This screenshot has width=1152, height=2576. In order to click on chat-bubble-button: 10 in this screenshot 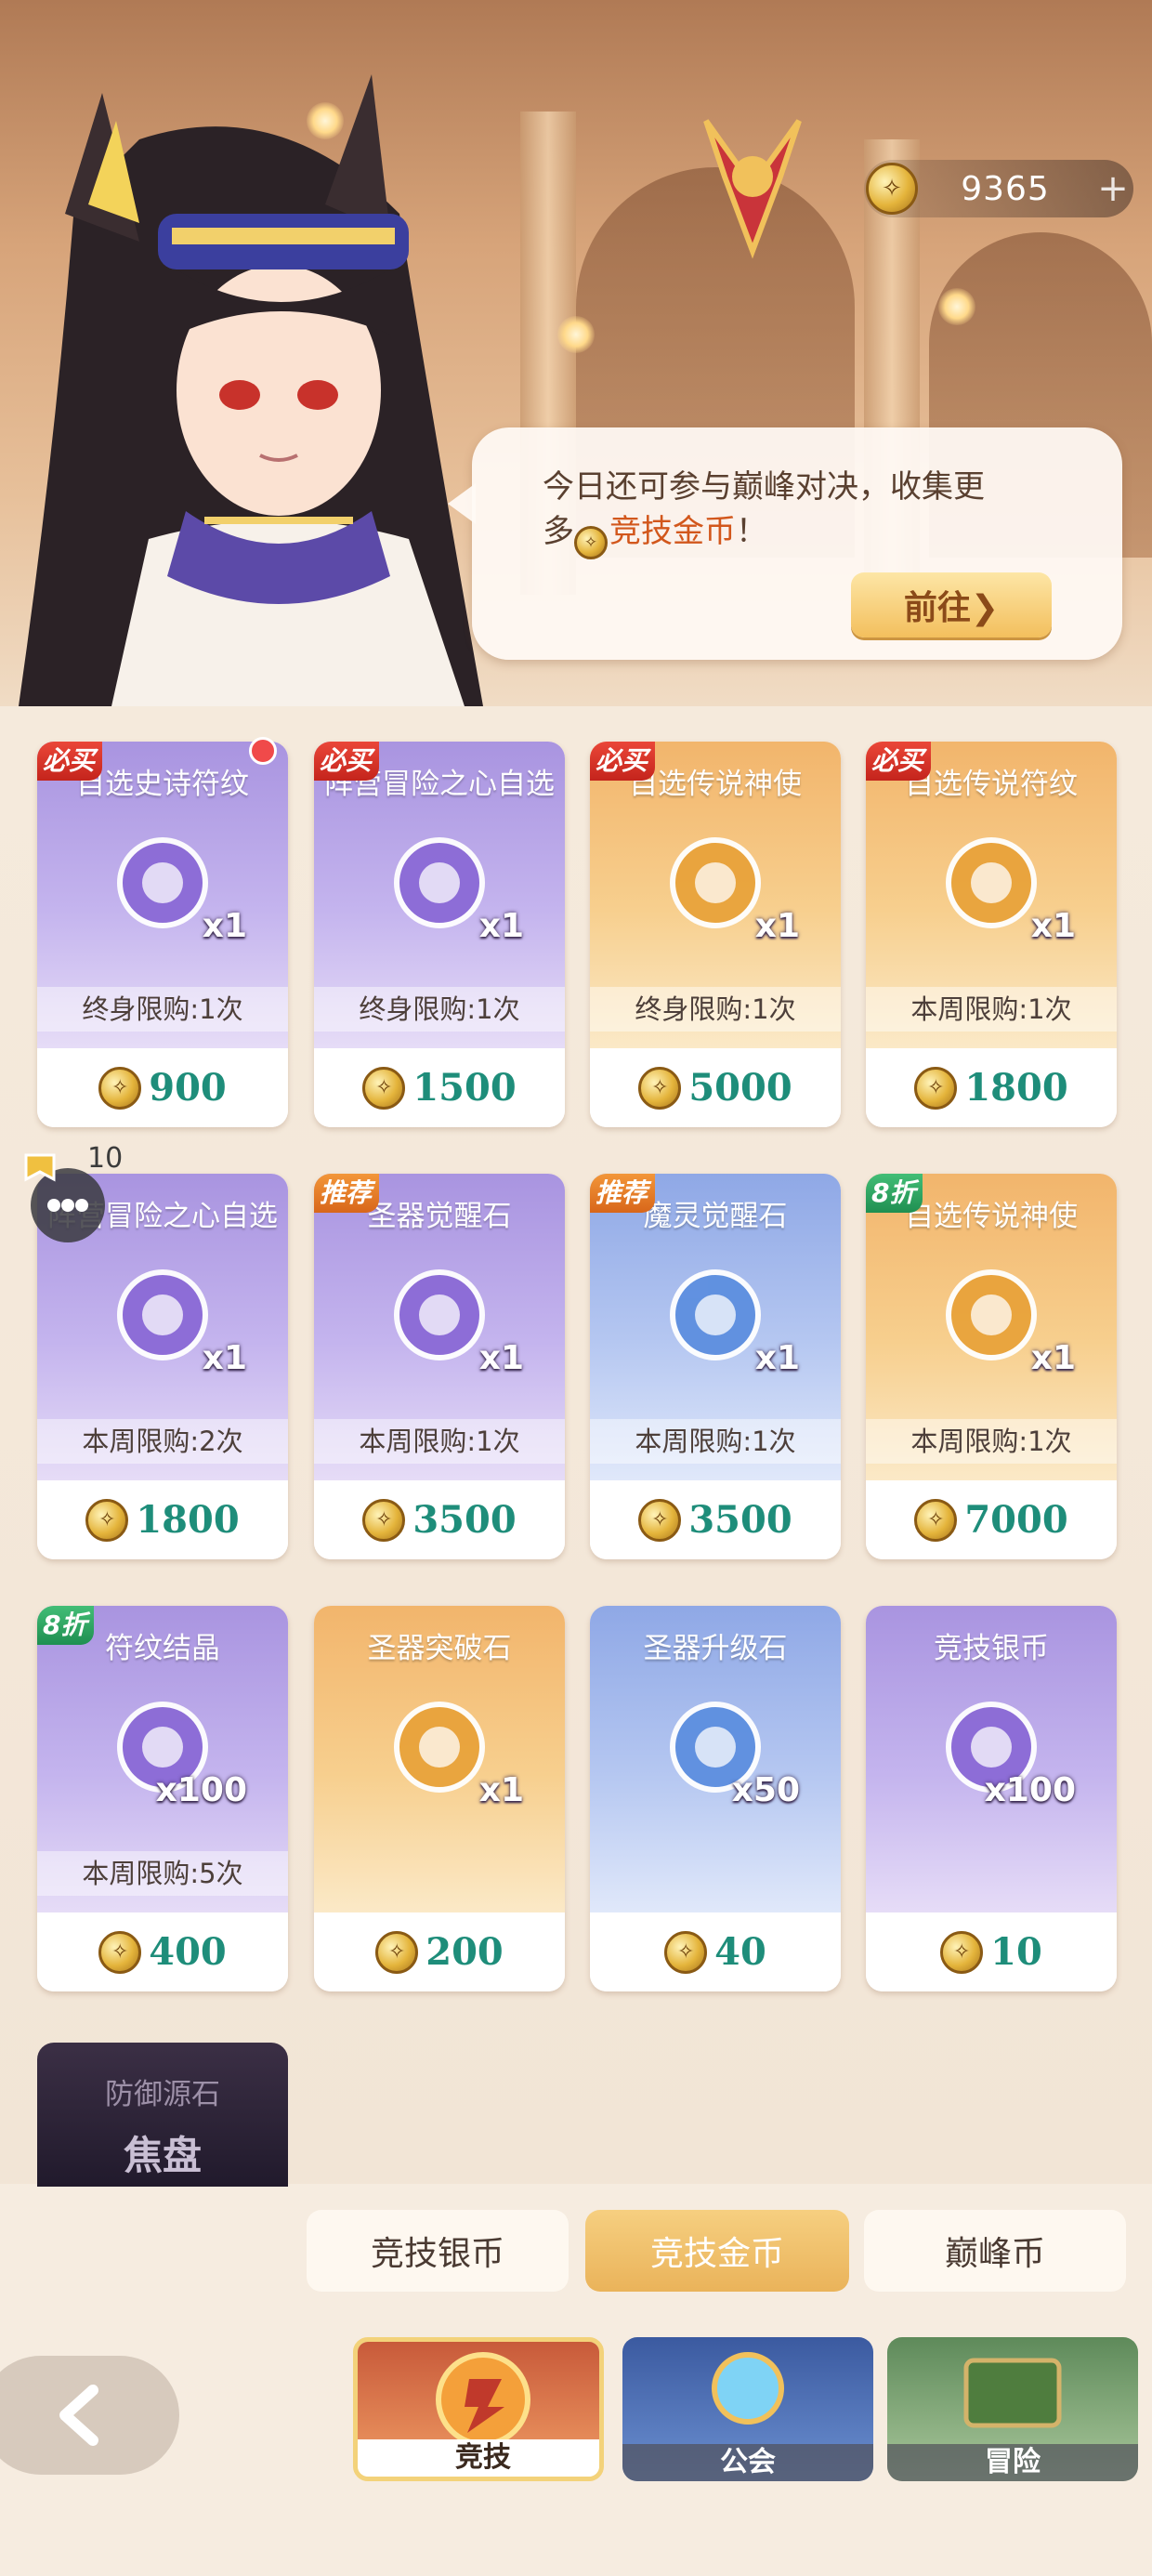, I will do `click(70, 1196)`.